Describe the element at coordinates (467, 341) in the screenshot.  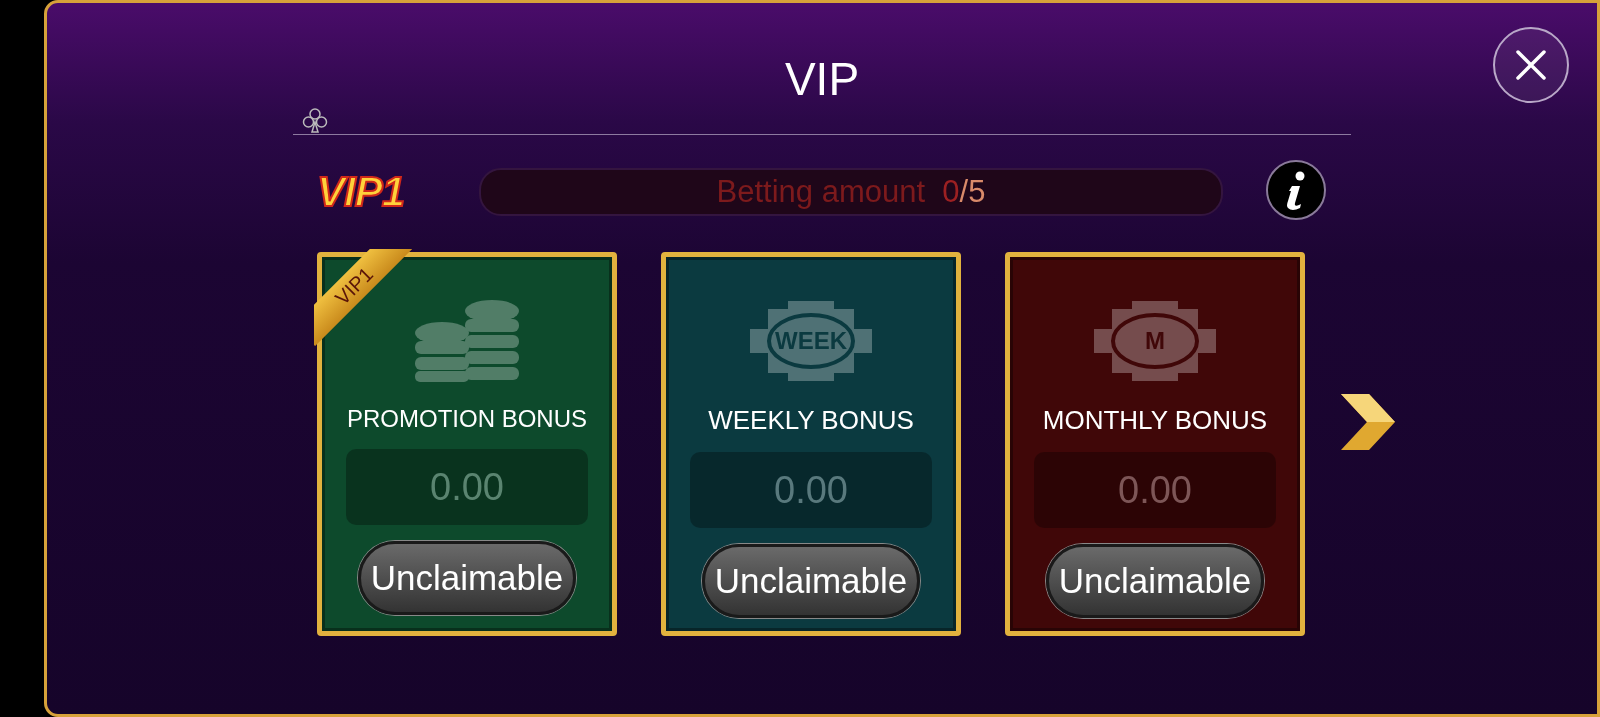
I see `coins-icon` at that location.